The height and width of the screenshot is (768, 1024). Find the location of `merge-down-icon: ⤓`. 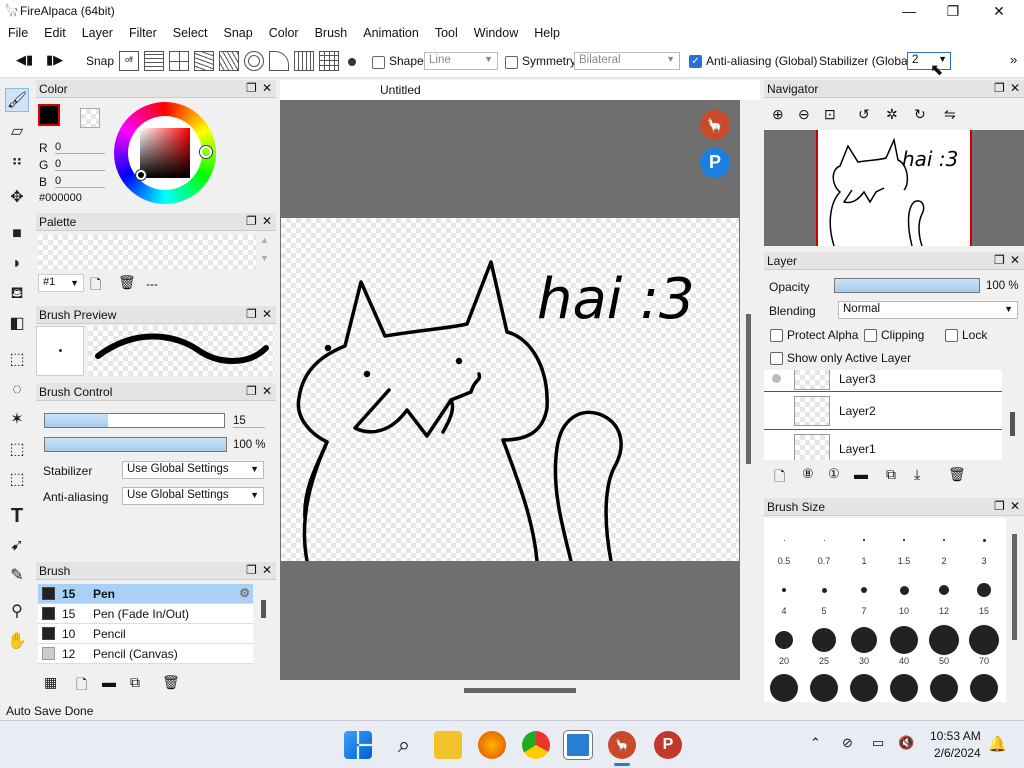

merge-down-icon: ⤓ is located at coordinates (917, 474).